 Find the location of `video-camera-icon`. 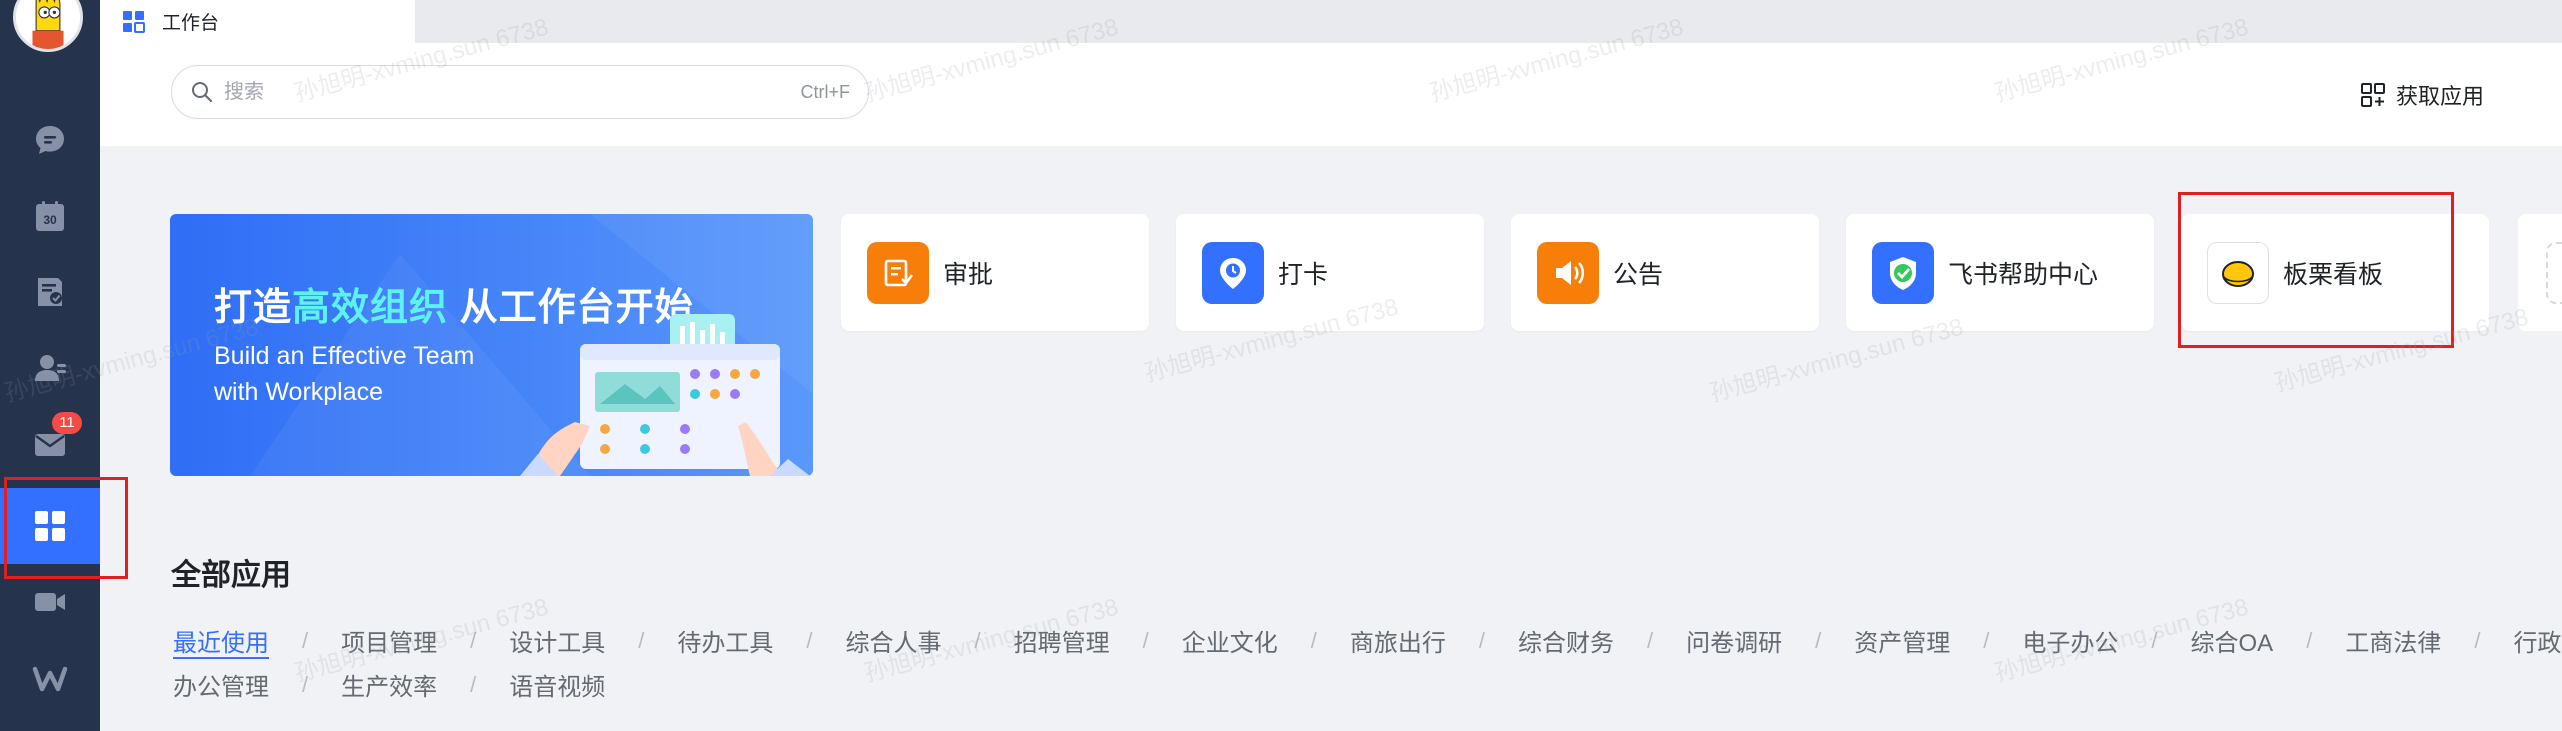

video-camera-icon is located at coordinates (50, 602).